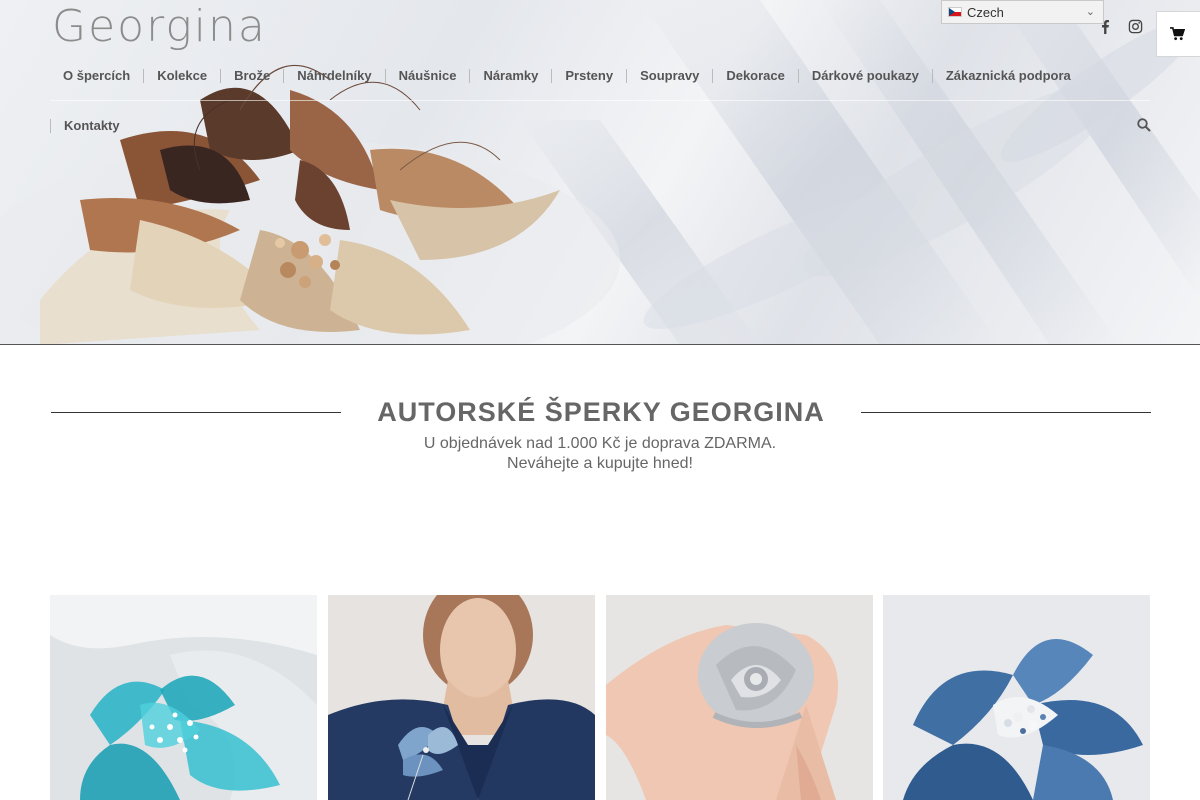  I want to click on product-card-denim-brooch, so click(1016, 697).